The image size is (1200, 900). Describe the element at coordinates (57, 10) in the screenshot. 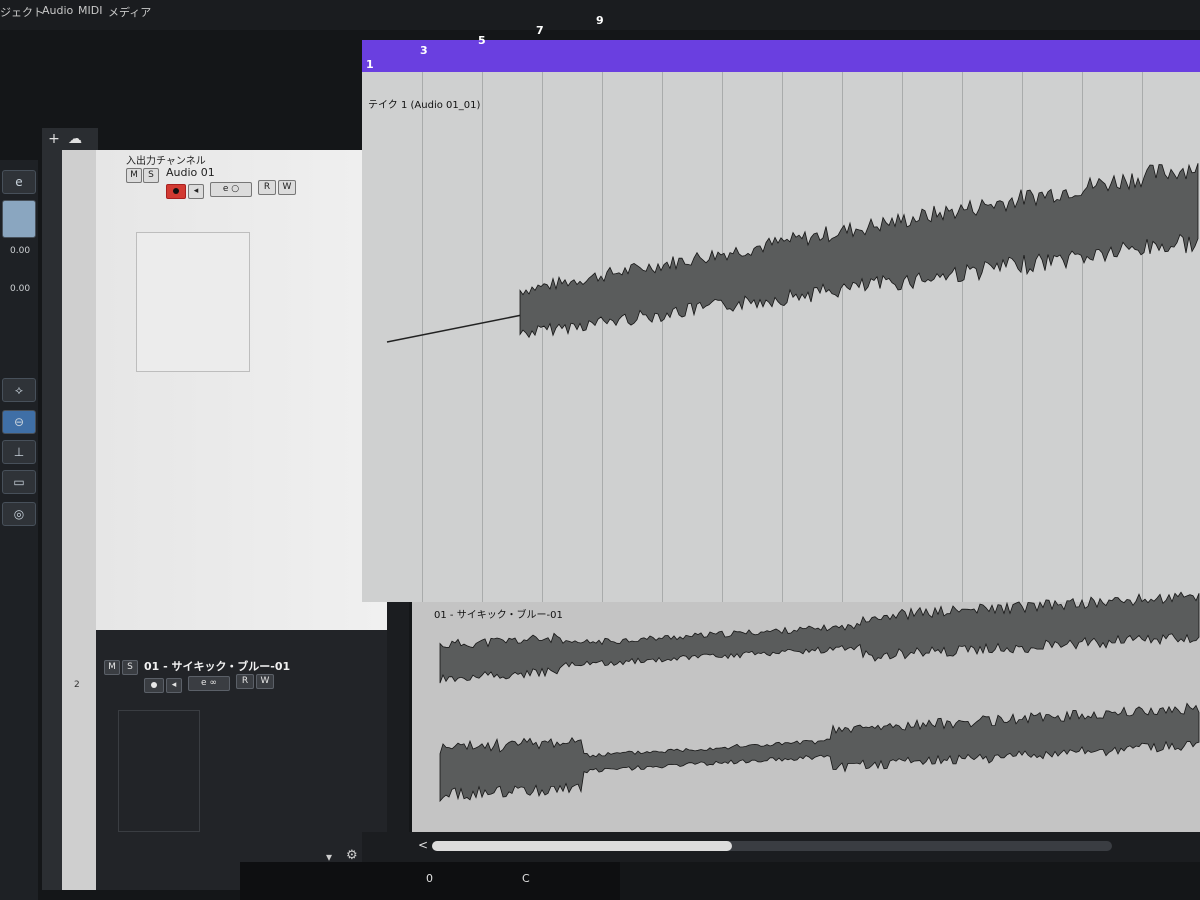

I see `menu-audio: Audio` at that location.